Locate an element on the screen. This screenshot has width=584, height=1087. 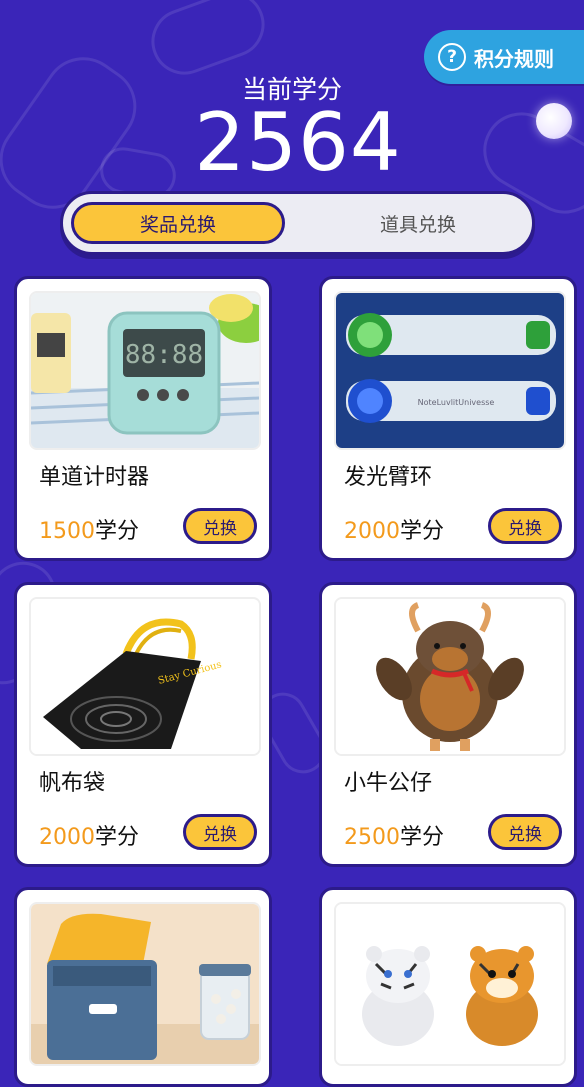
product-price: 2500学分 is located at coordinates (394, 835).